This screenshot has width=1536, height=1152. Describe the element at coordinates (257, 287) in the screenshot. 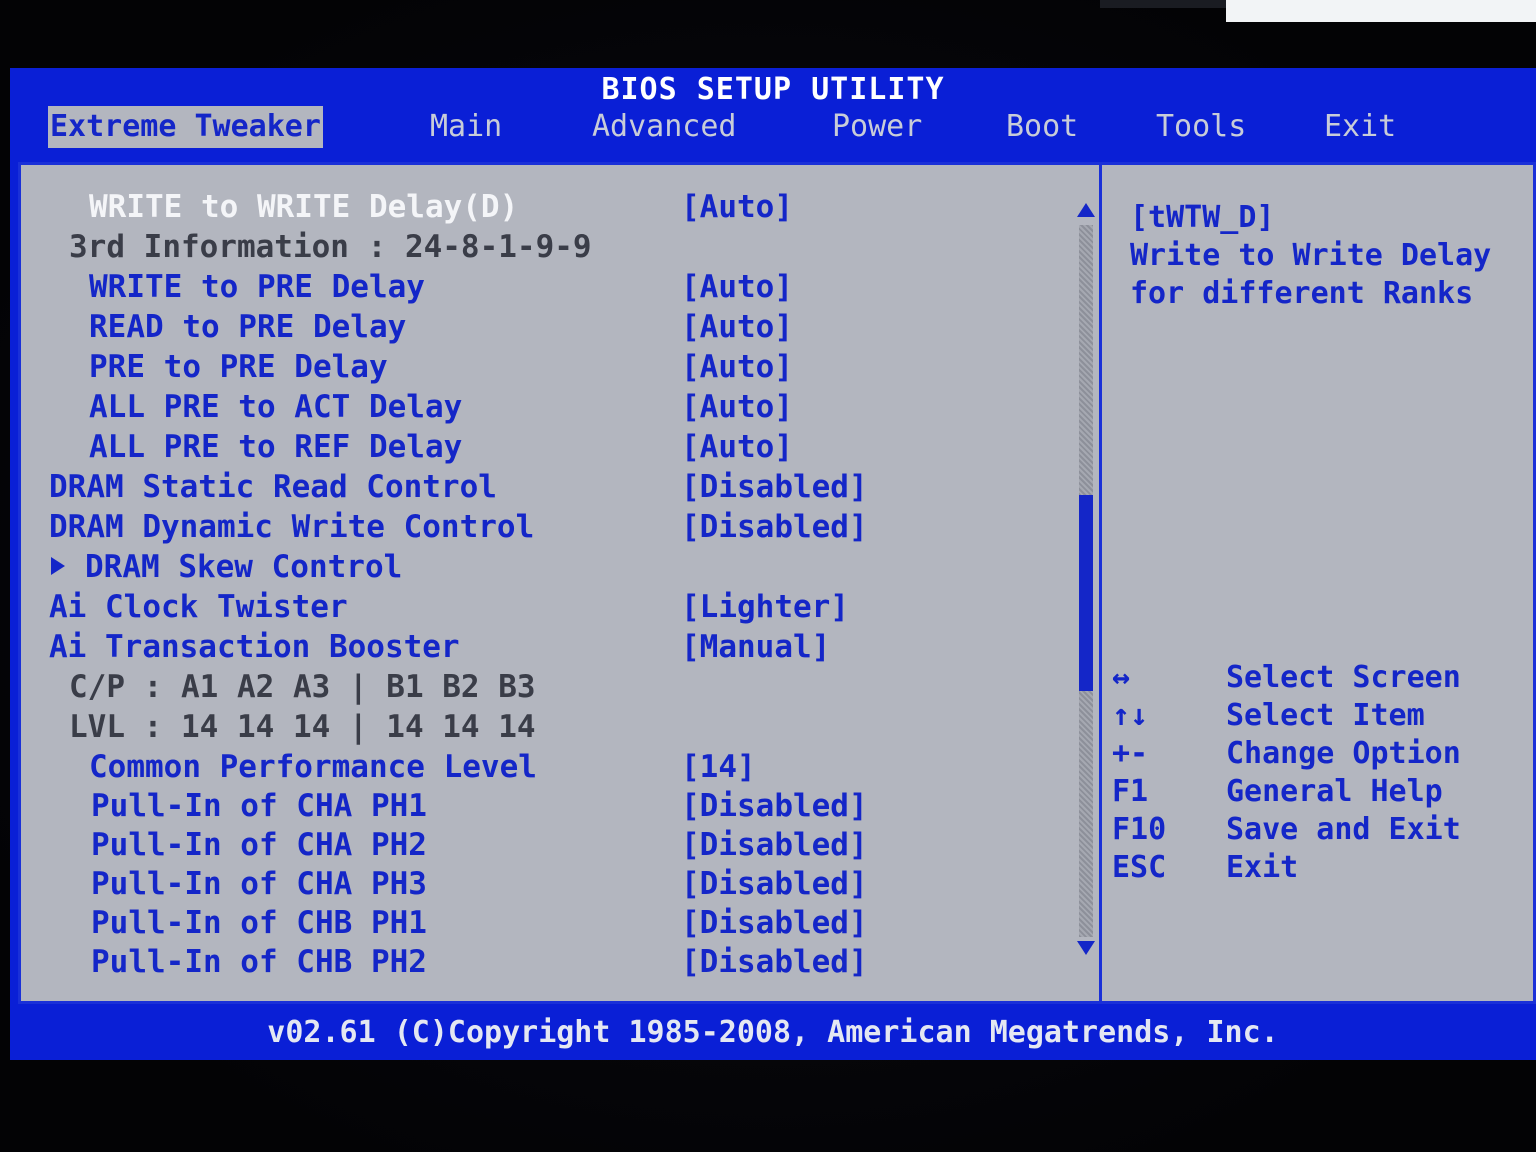

I see `setting-label: WRITE to PRE Delay` at that location.